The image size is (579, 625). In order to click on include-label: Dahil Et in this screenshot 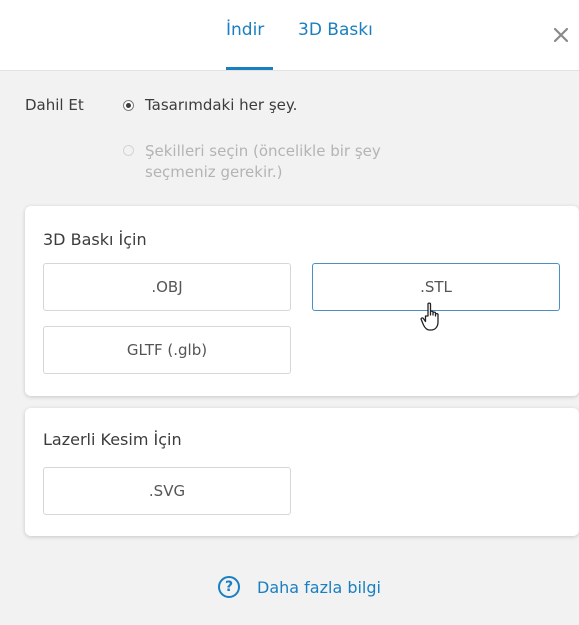, I will do `click(54, 105)`.